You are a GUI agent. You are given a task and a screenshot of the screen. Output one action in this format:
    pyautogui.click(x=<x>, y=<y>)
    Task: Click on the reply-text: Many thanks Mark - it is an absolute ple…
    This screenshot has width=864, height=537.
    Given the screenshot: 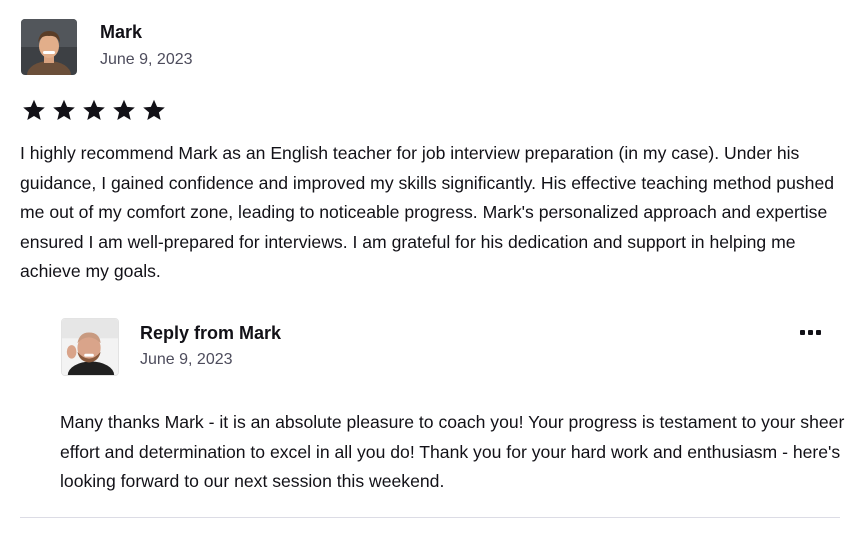 What is the action you would take?
    pyautogui.click(x=452, y=452)
    